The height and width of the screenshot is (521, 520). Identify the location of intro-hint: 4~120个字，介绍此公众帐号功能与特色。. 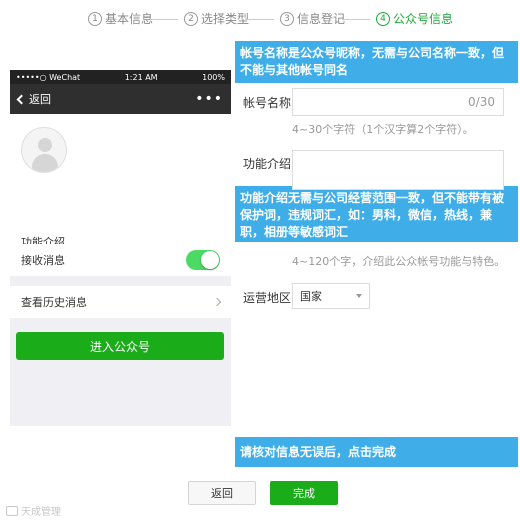
(399, 261).